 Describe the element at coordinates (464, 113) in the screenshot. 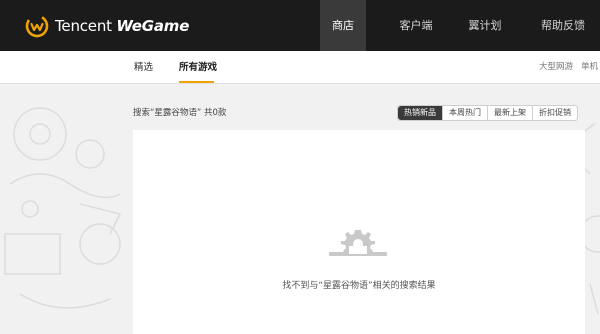

I see `sort-weekly-popular-button: 本周热门` at that location.